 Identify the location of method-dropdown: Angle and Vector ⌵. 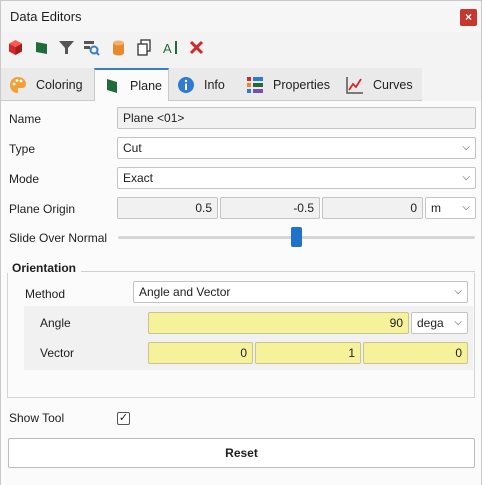
(300, 292).